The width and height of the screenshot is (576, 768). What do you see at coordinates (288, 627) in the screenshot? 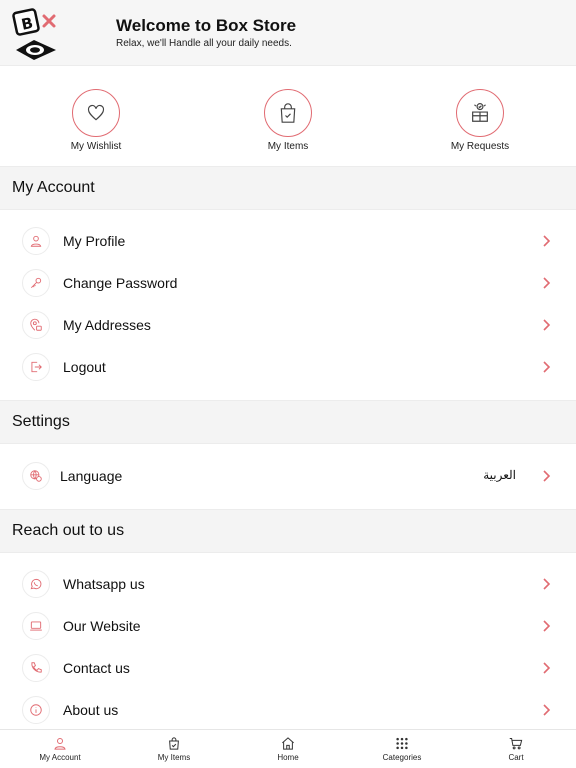
I see `our-website-row: Our Website` at bounding box center [288, 627].